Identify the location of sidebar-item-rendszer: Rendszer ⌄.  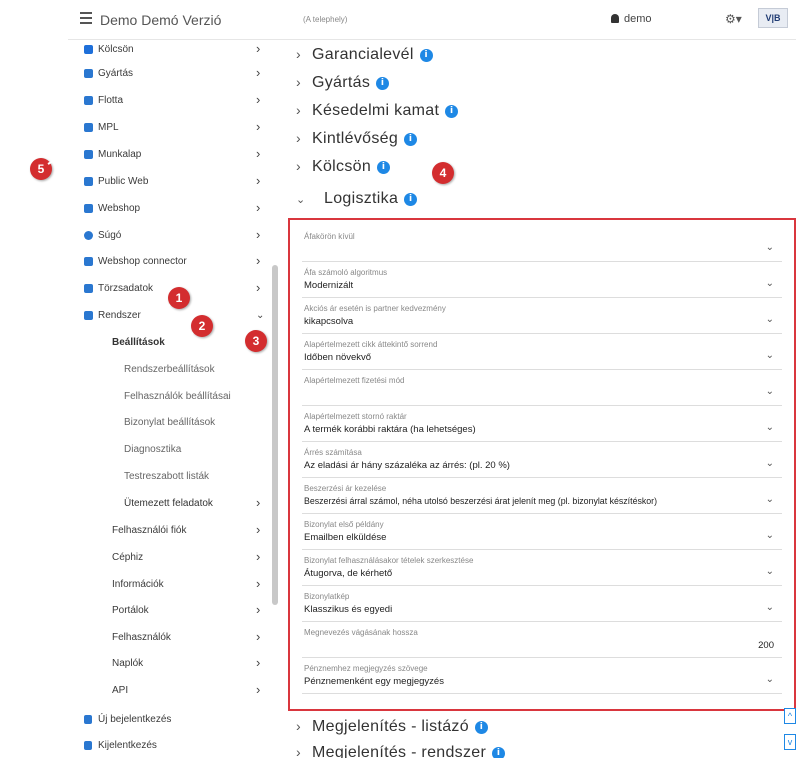
(168, 316).